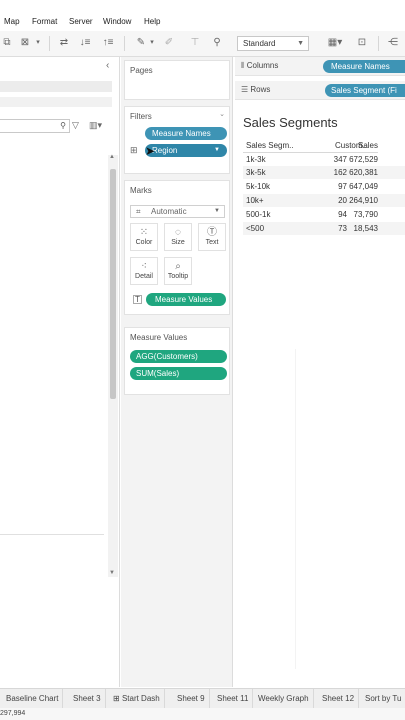 The height and width of the screenshot is (720, 405). Describe the element at coordinates (181, 133) in the screenshot. I see `filter-pill-label: Measure Names` at that location.